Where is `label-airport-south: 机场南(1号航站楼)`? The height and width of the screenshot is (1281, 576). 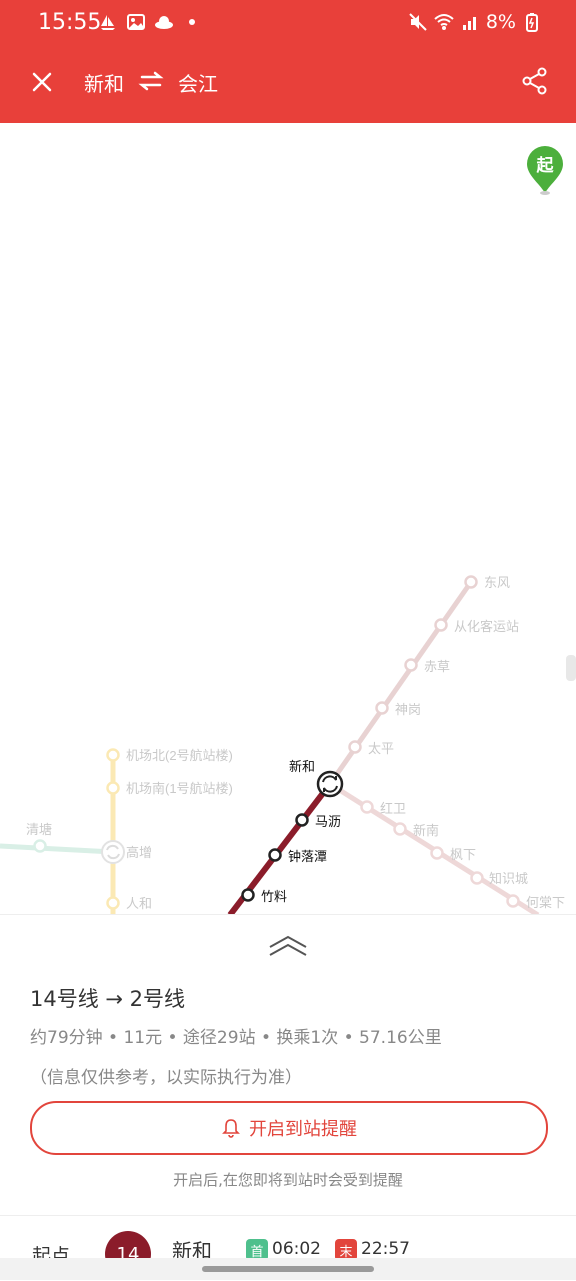 label-airport-south: 机场南(1号航站楼) is located at coordinates (179, 788).